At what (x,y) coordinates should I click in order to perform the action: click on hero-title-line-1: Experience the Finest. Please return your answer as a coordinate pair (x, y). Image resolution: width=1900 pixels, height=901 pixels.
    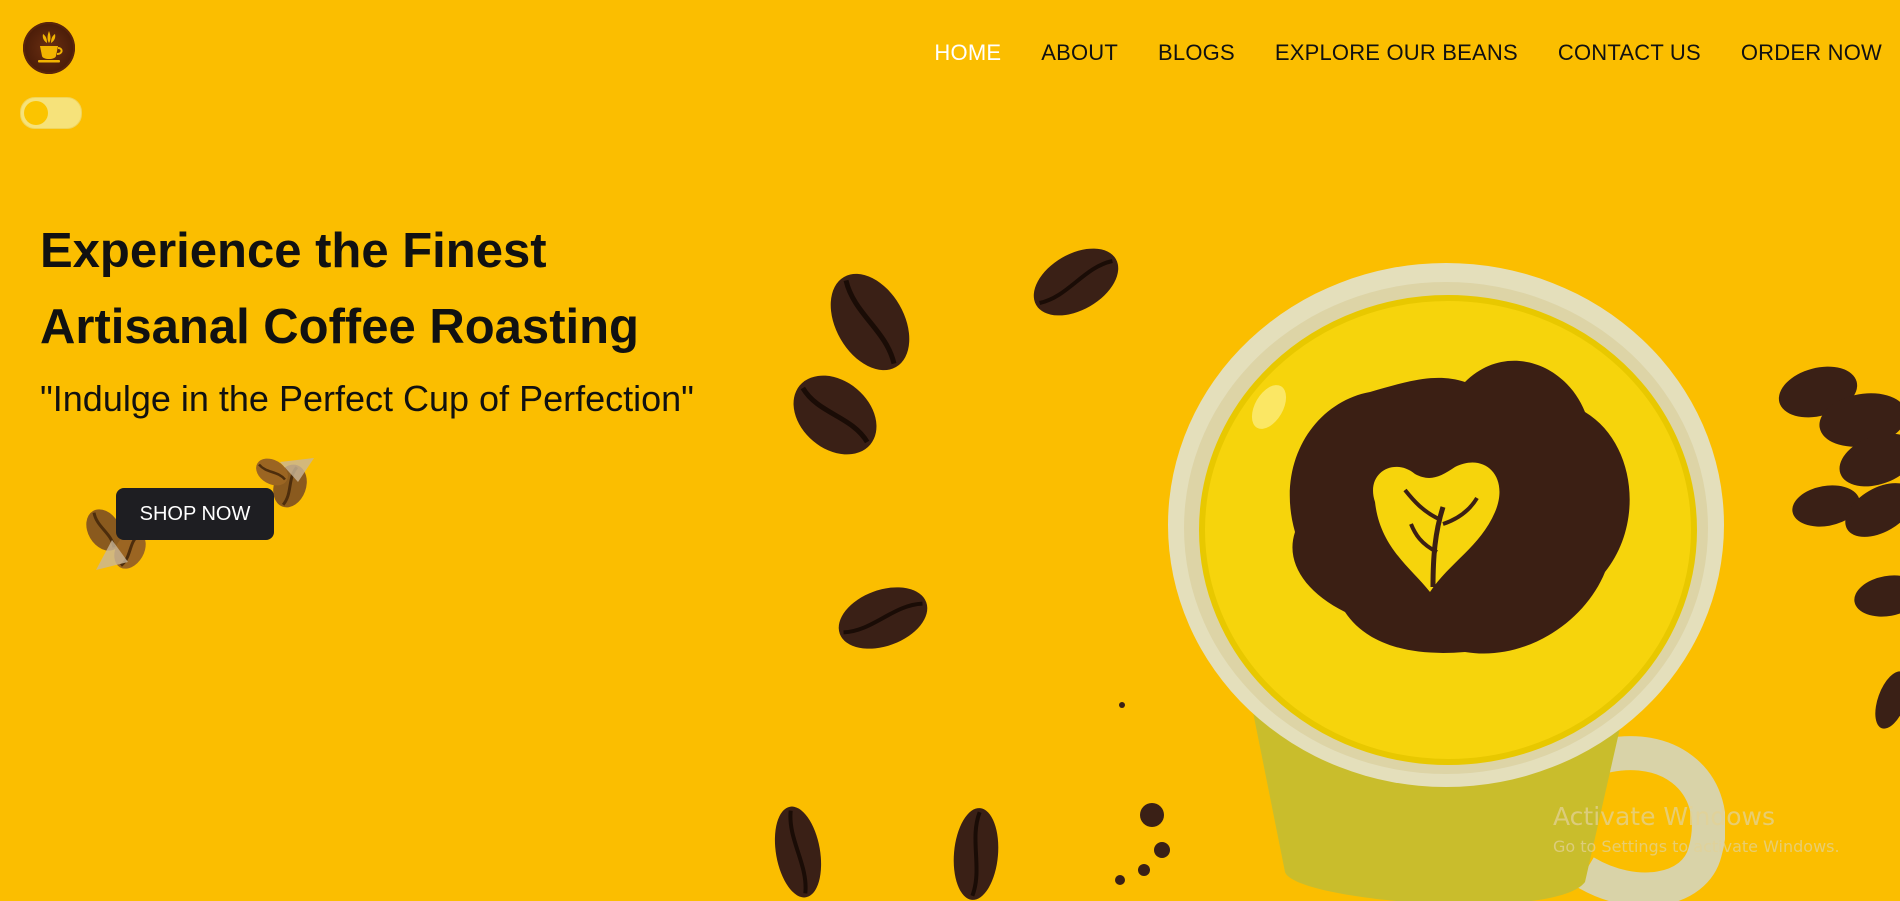
    Looking at the image, I should click on (293, 251).